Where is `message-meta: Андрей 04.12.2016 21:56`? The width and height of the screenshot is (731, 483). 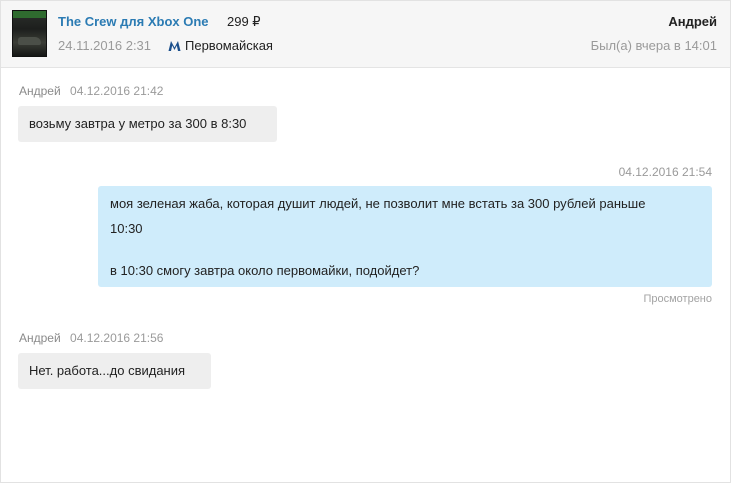
message-meta: Андрей 04.12.2016 21:56 is located at coordinates (91, 338).